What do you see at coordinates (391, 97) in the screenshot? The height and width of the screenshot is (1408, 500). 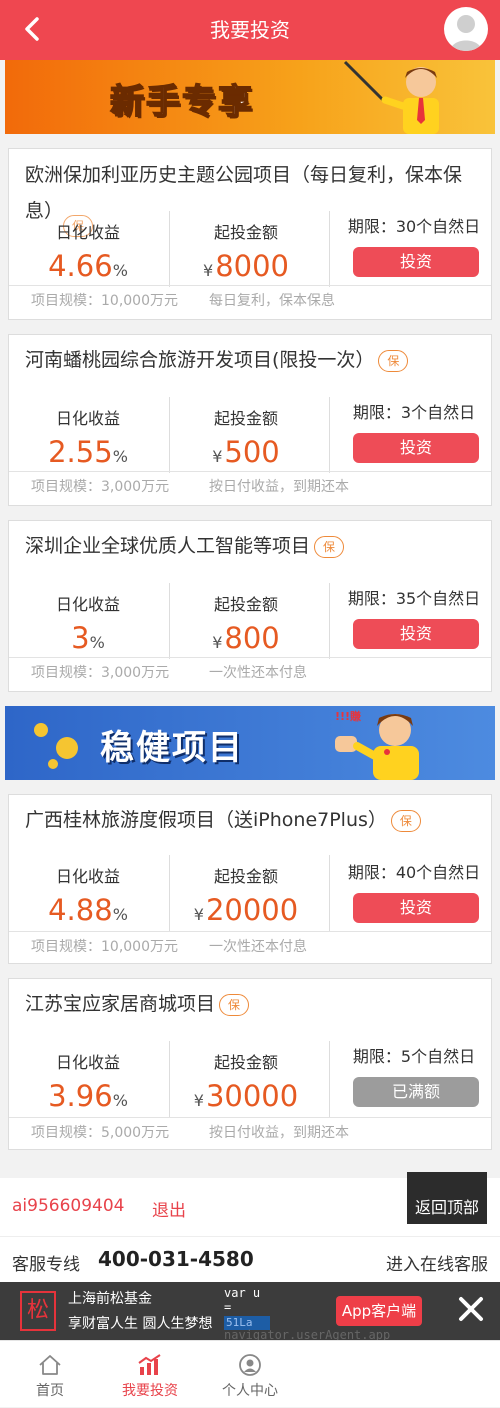 I see `mascot-pointer-illustration` at bounding box center [391, 97].